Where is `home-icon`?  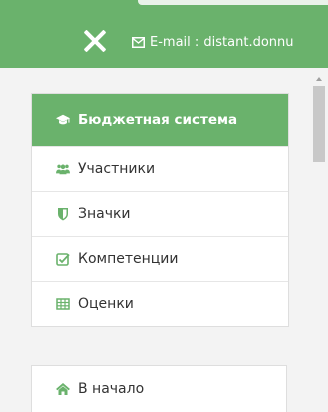
home-icon is located at coordinates (63, 388).